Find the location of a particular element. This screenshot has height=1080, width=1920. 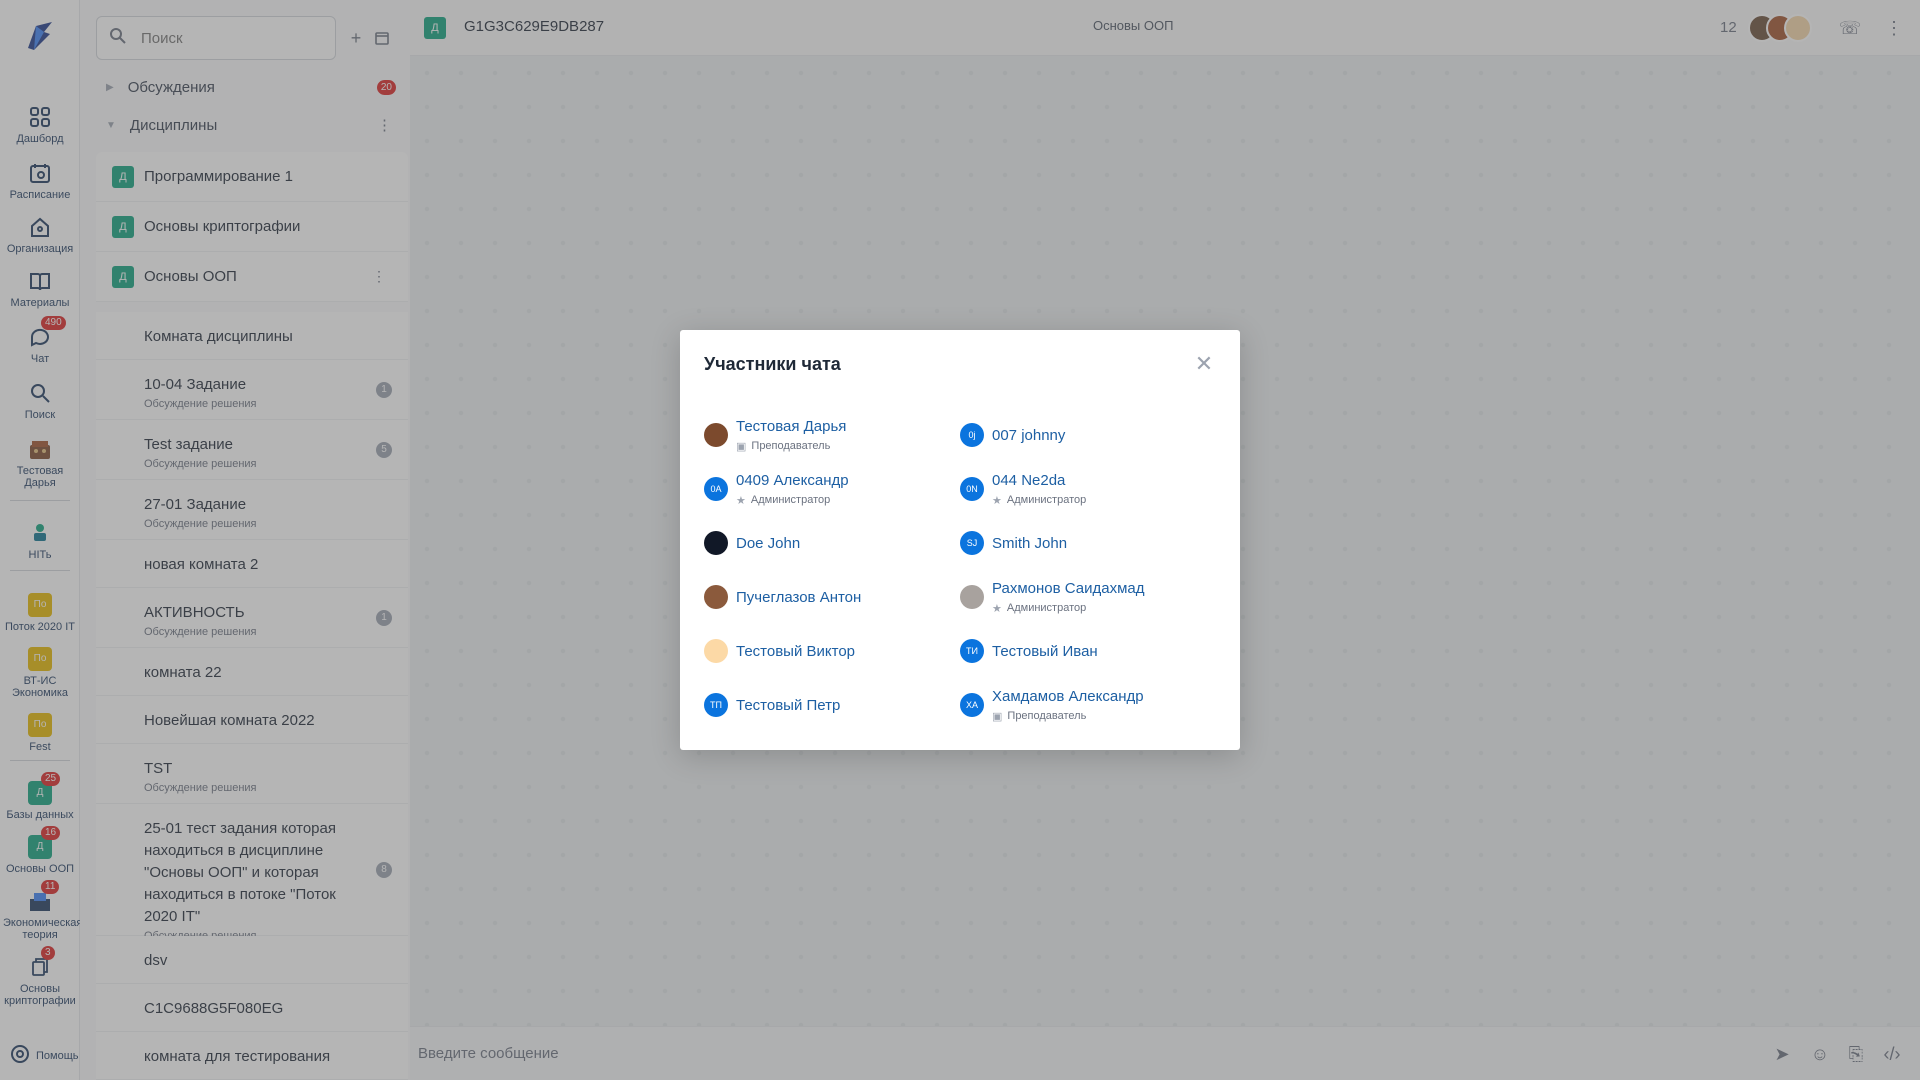

member-item: ТИ Тестовый Иван is located at coordinates (1085, 651).